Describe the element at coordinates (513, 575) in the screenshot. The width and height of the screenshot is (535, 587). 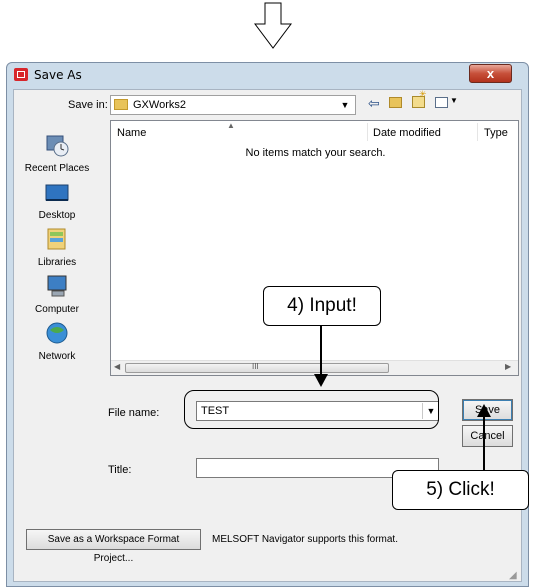
I see `resize-grip-icon: ◢` at that location.